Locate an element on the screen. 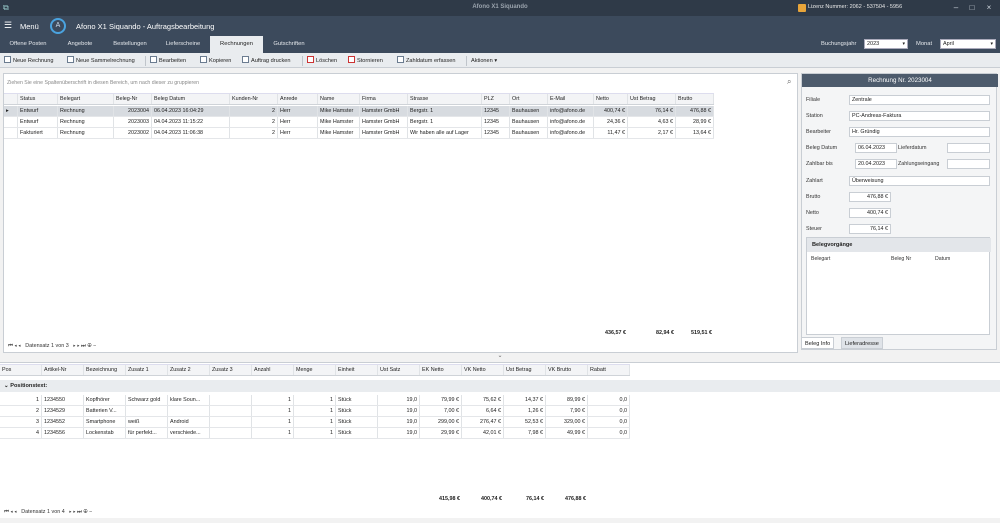  details-title: Rechnung Nr. 2023004 is located at coordinates (900, 80).